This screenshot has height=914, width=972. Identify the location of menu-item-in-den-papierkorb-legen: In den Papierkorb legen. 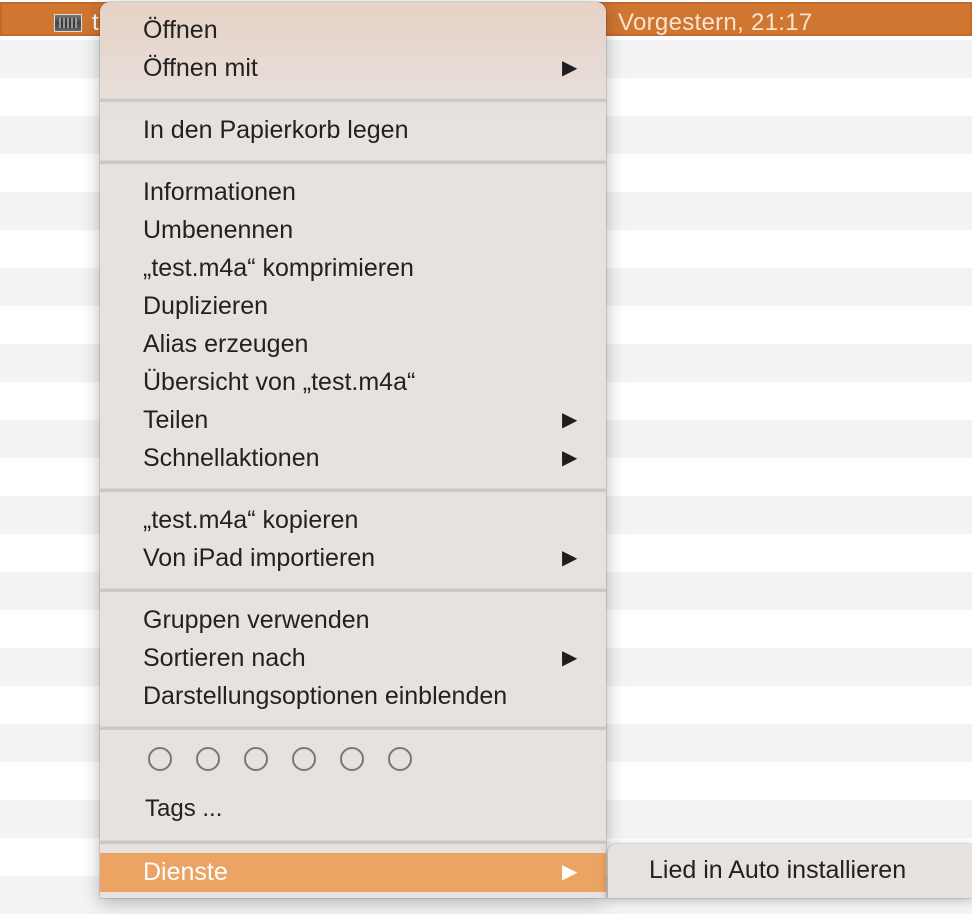
(353, 130).